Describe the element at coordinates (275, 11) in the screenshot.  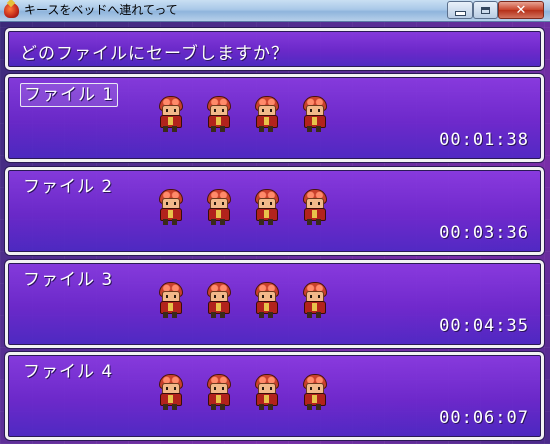
I see `window-titlebar: キースをベッドへ連れてって ✕` at that location.